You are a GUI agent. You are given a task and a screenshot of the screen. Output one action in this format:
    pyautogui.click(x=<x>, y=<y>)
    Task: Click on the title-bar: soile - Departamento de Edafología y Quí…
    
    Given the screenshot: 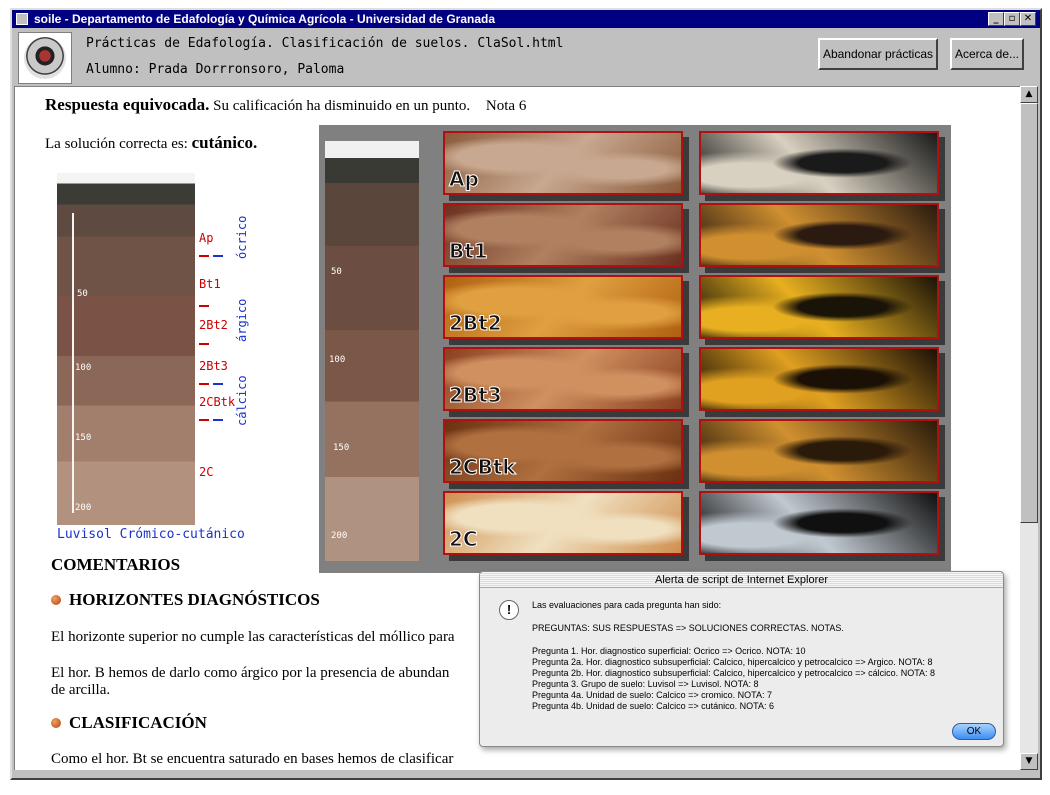 What is the action you would take?
    pyautogui.click(x=526, y=19)
    